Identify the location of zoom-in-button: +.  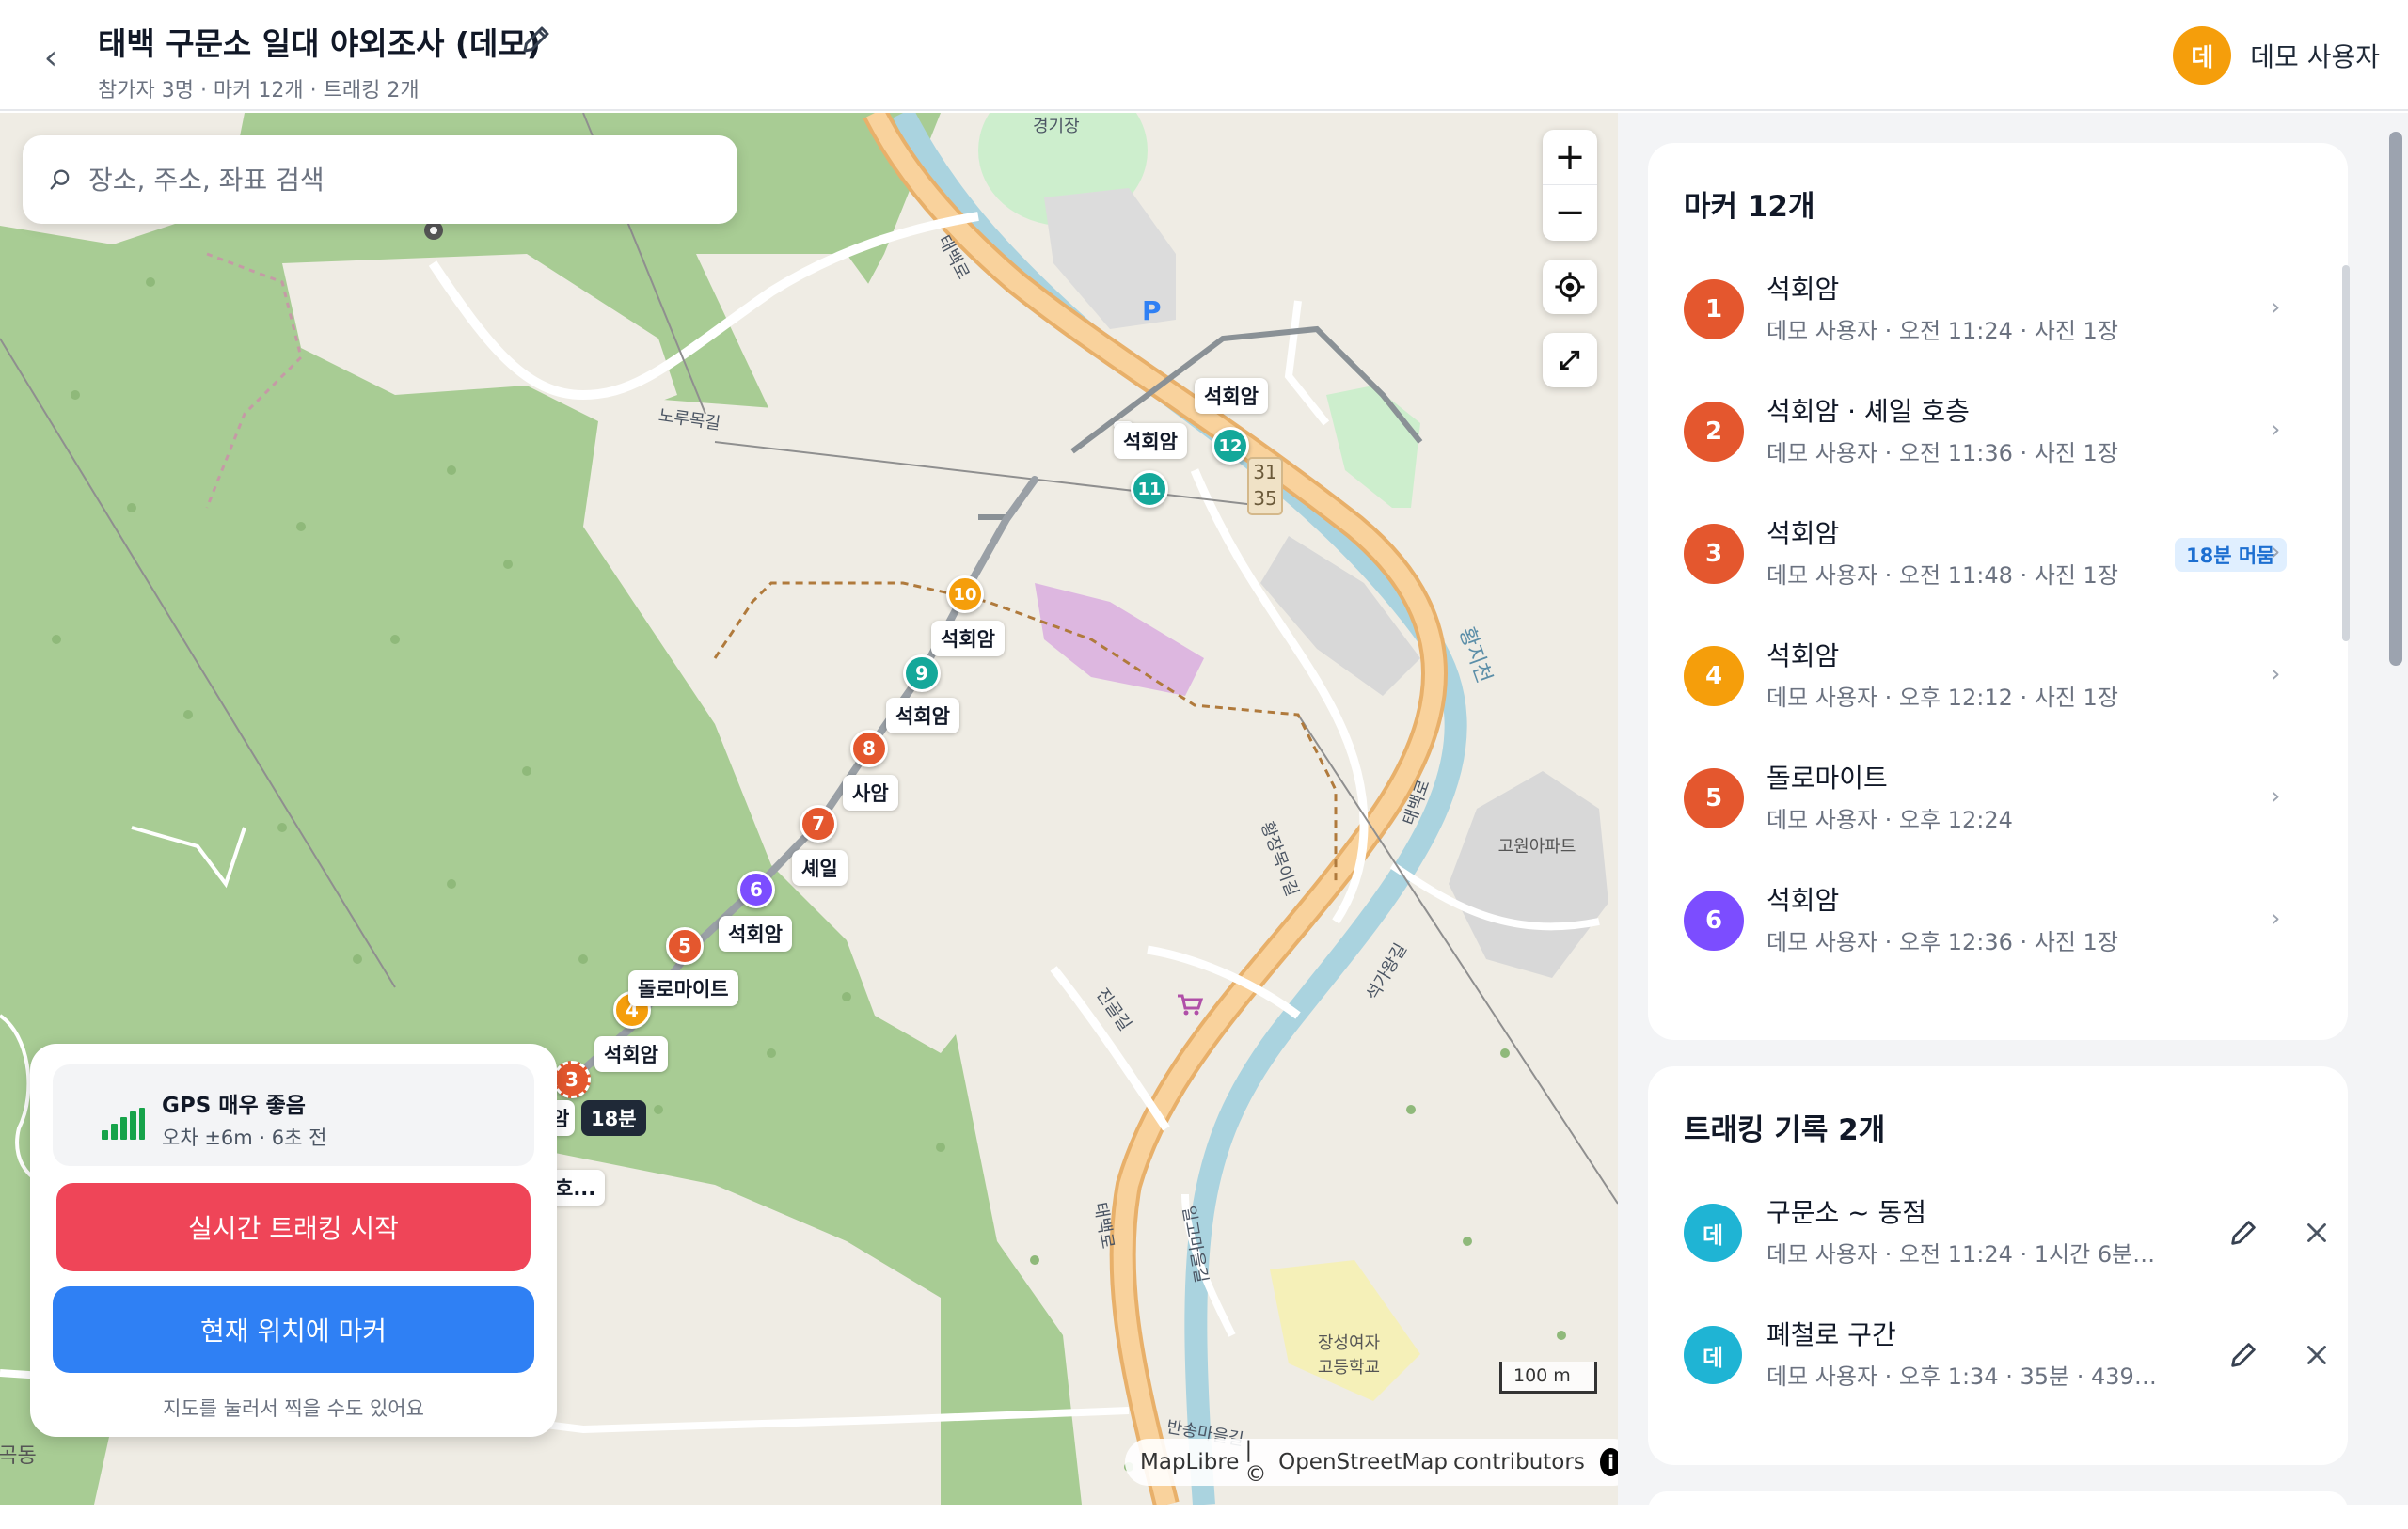
(1570, 157).